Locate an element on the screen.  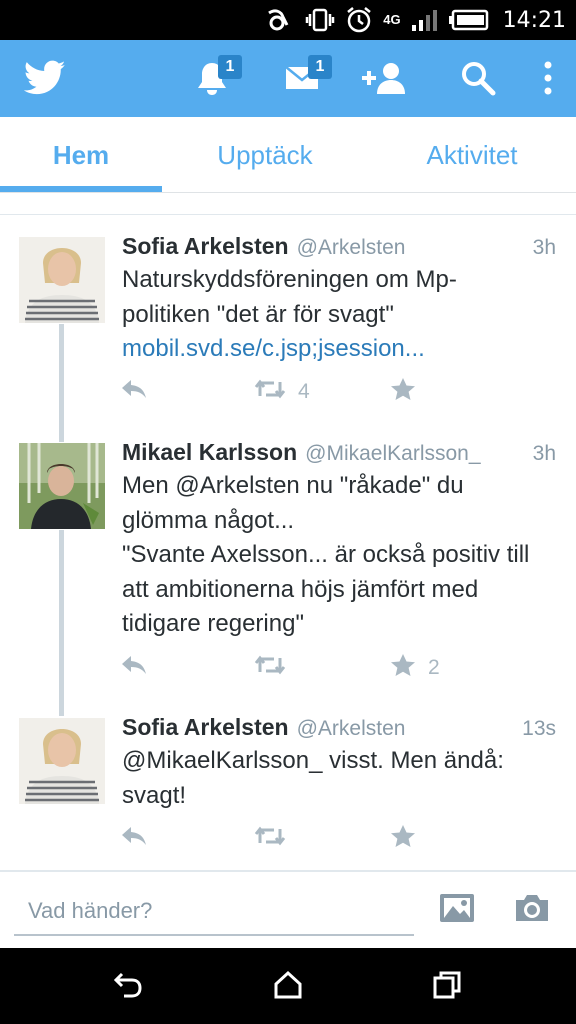
notifications-button: 1 is located at coordinates (216, 78).